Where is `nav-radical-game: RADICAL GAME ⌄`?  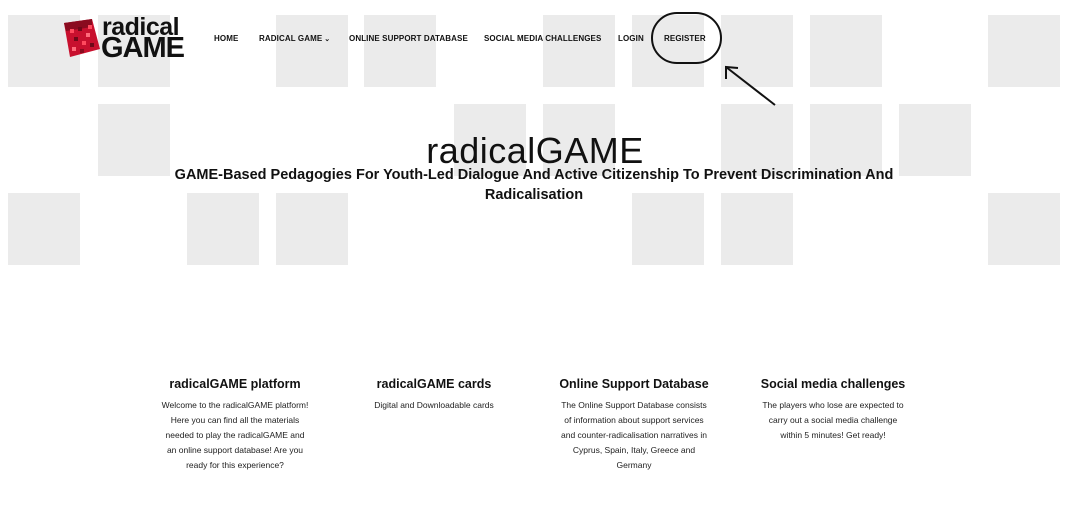
nav-radical-game: RADICAL GAME ⌄ is located at coordinates (294, 38).